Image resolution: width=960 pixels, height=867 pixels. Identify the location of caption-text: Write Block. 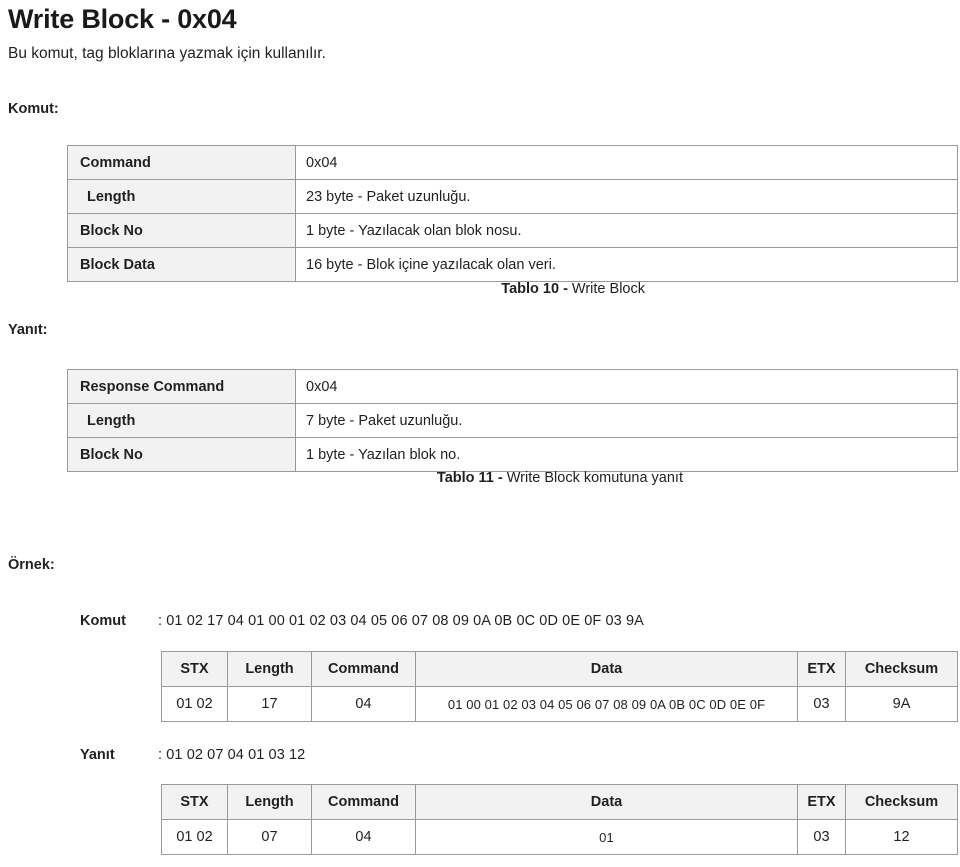
(606, 289).